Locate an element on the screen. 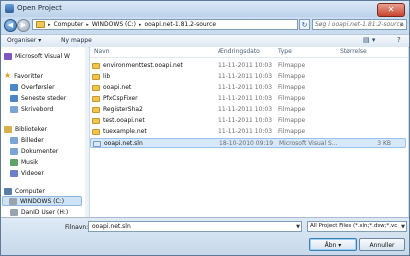 The image size is (410, 256). command-toolbar: Organiser ▾ Ny mappe ▤ ▾ ? is located at coordinates (205, 41).